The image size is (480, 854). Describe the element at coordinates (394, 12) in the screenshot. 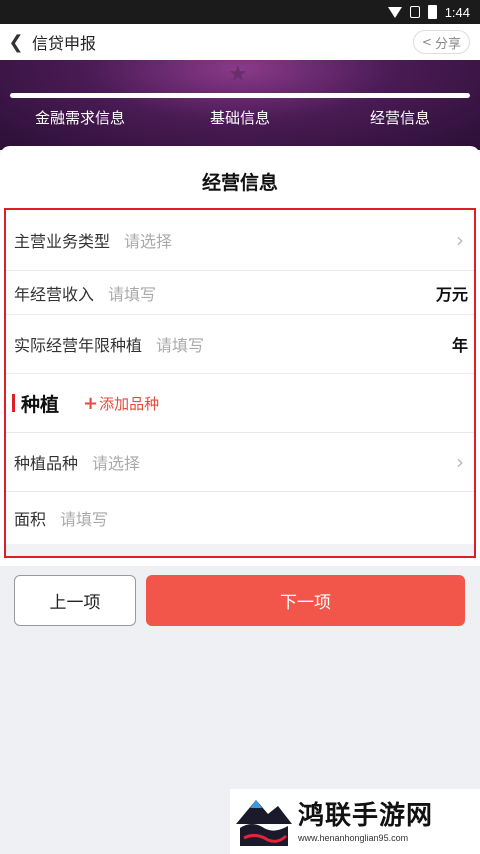

I see `wifi-icon` at that location.